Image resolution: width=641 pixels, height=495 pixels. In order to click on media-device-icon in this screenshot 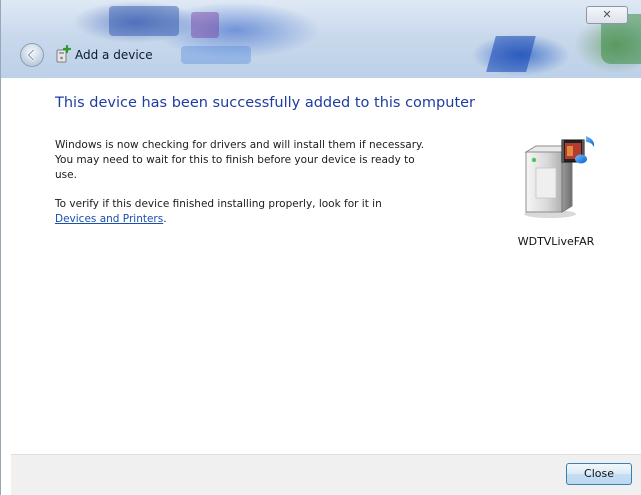, I will do `click(559, 177)`.